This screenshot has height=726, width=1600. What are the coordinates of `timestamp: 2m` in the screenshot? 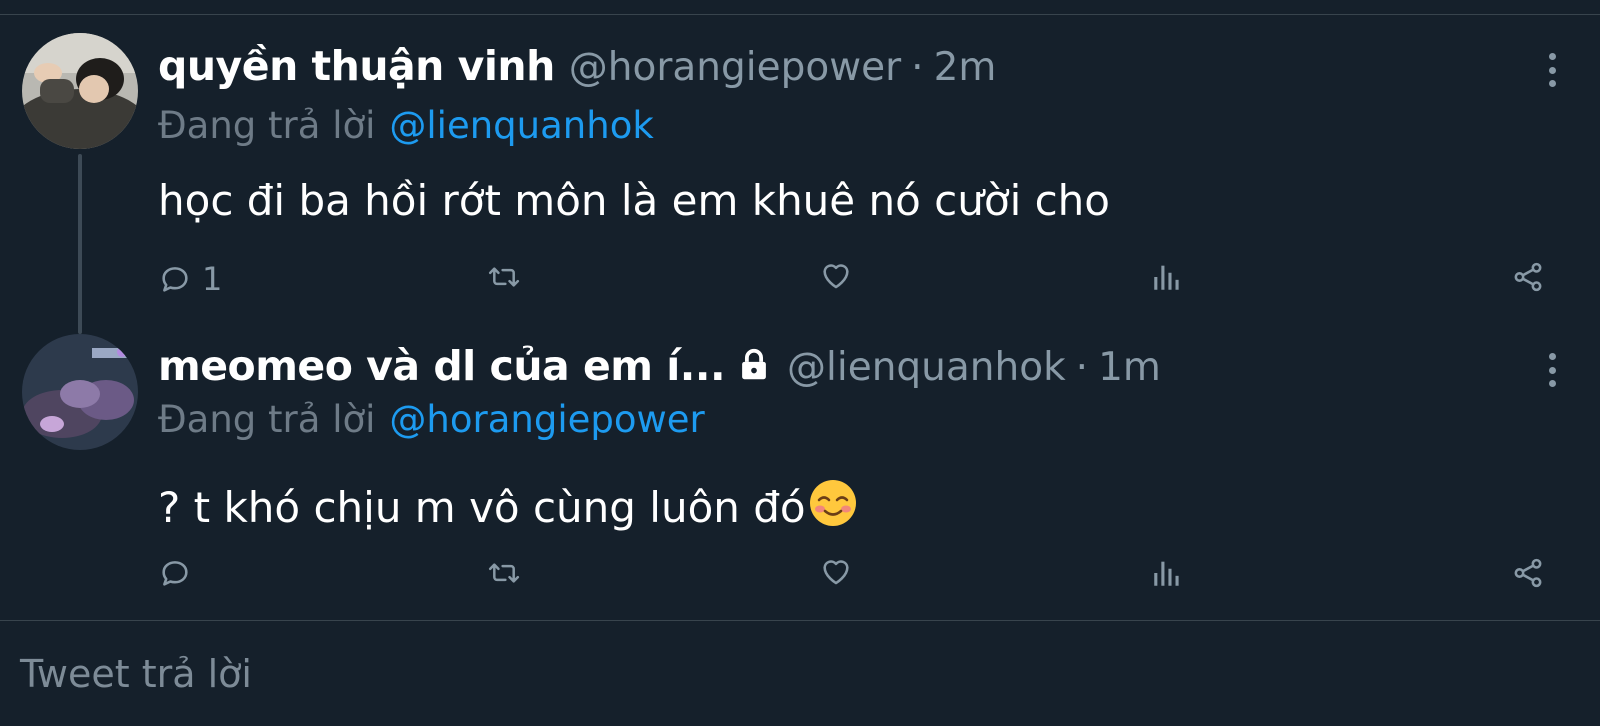 It's located at (965, 67).